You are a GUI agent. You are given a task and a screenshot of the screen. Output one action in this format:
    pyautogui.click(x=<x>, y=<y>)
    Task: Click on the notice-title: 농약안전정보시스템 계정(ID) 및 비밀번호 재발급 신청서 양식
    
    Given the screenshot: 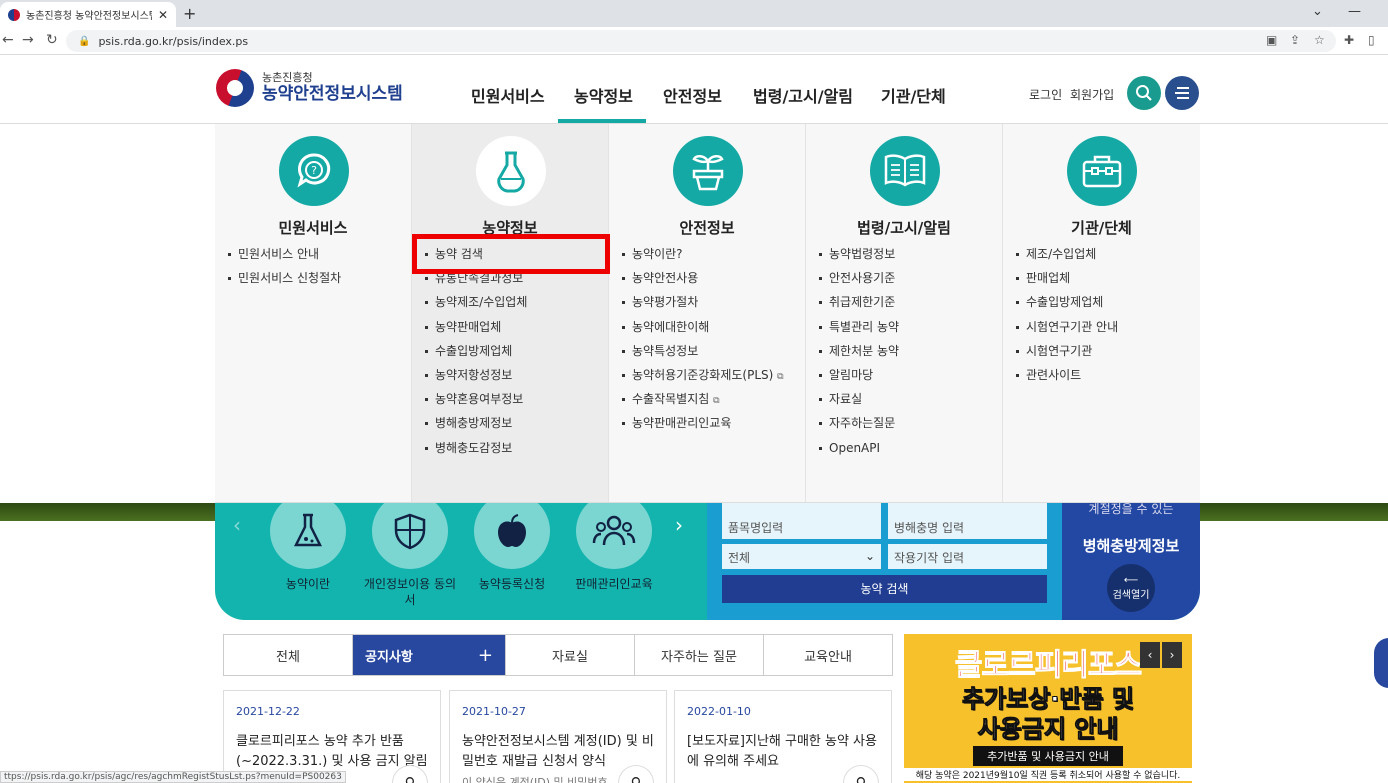 What is the action you would take?
    pyautogui.click(x=558, y=751)
    